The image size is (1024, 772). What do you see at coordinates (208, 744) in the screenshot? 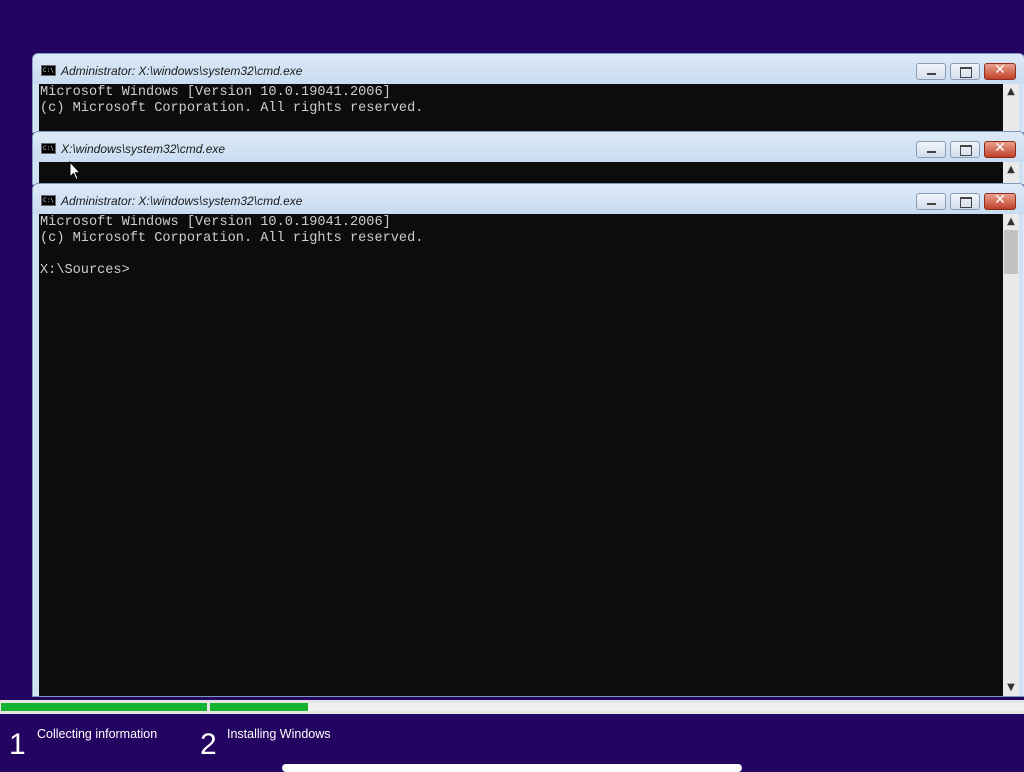
I see `step-2-number: 2` at bounding box center [208, 744].